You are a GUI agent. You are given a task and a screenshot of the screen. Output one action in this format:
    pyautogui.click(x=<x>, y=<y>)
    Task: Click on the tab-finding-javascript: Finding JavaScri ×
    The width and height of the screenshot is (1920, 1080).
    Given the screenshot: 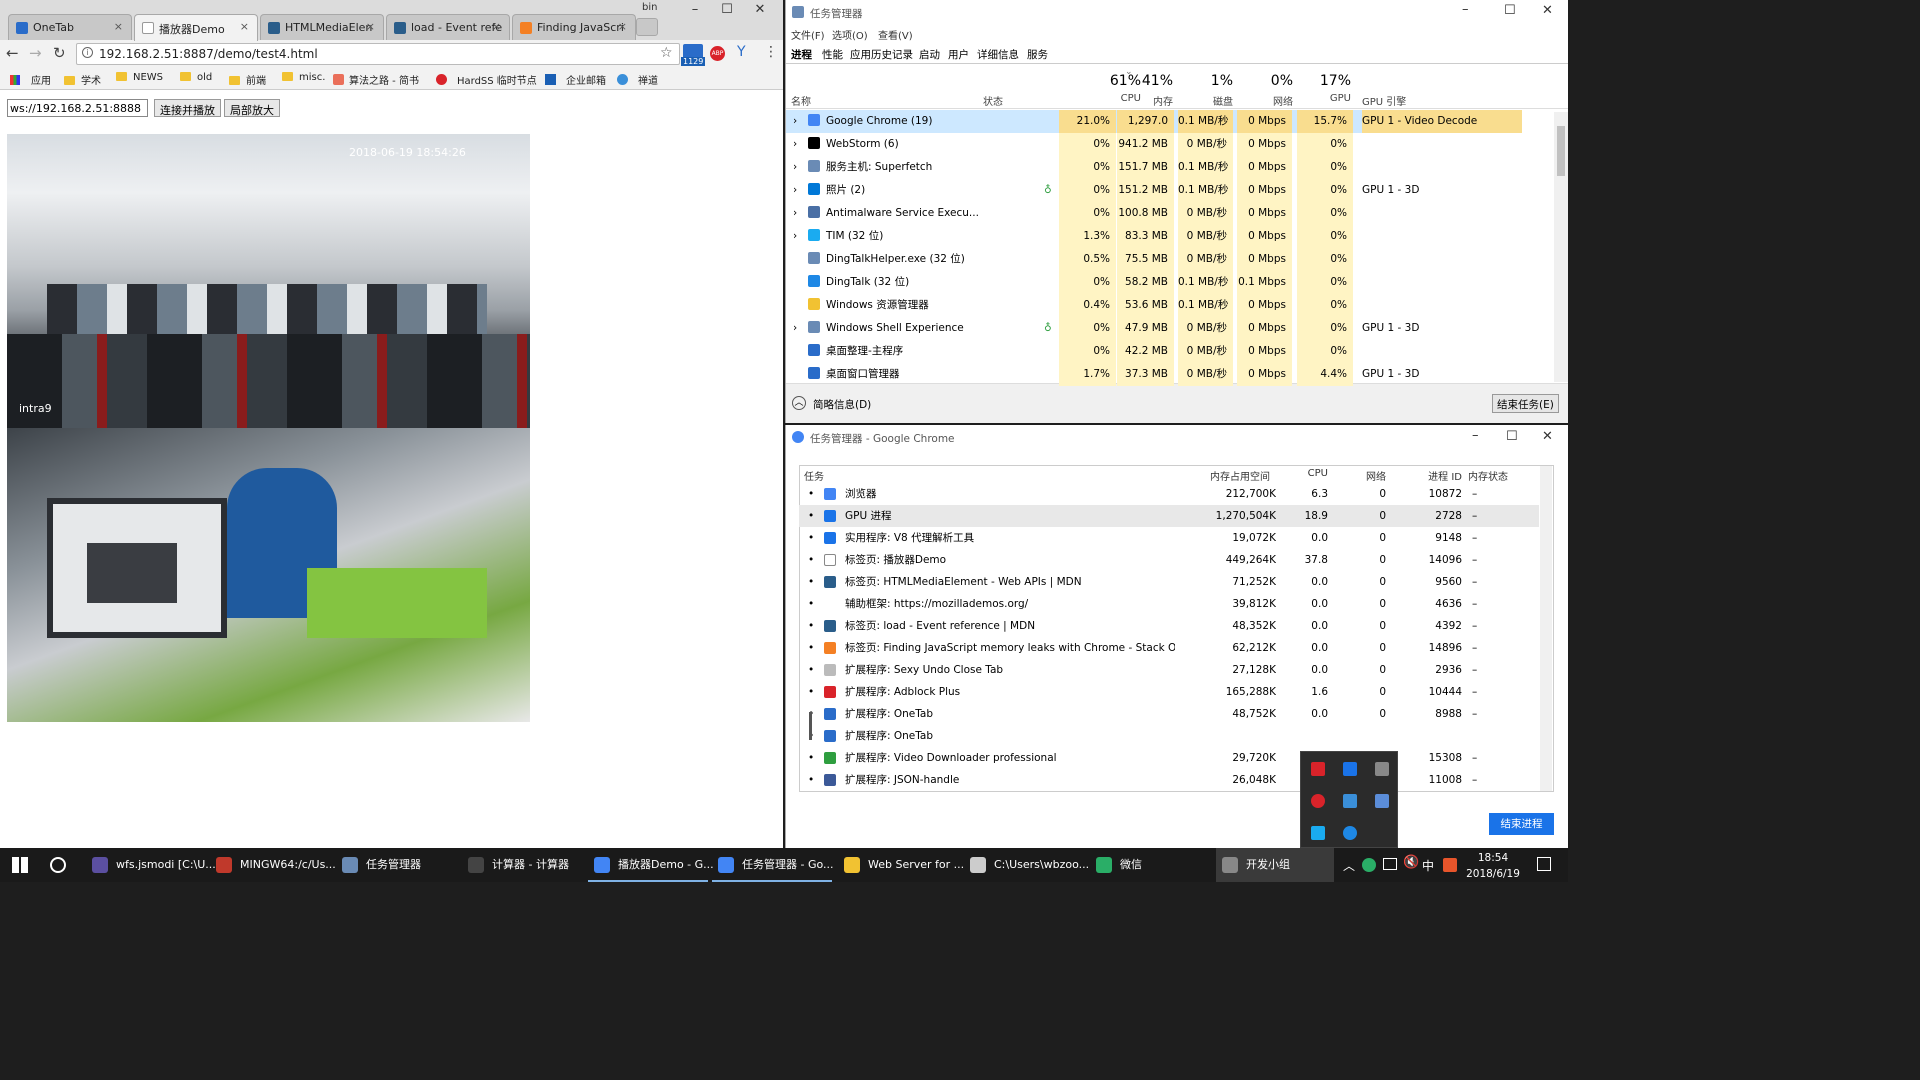 What is the action you would take?
    pyautogui.click(x=574, y=27)
    